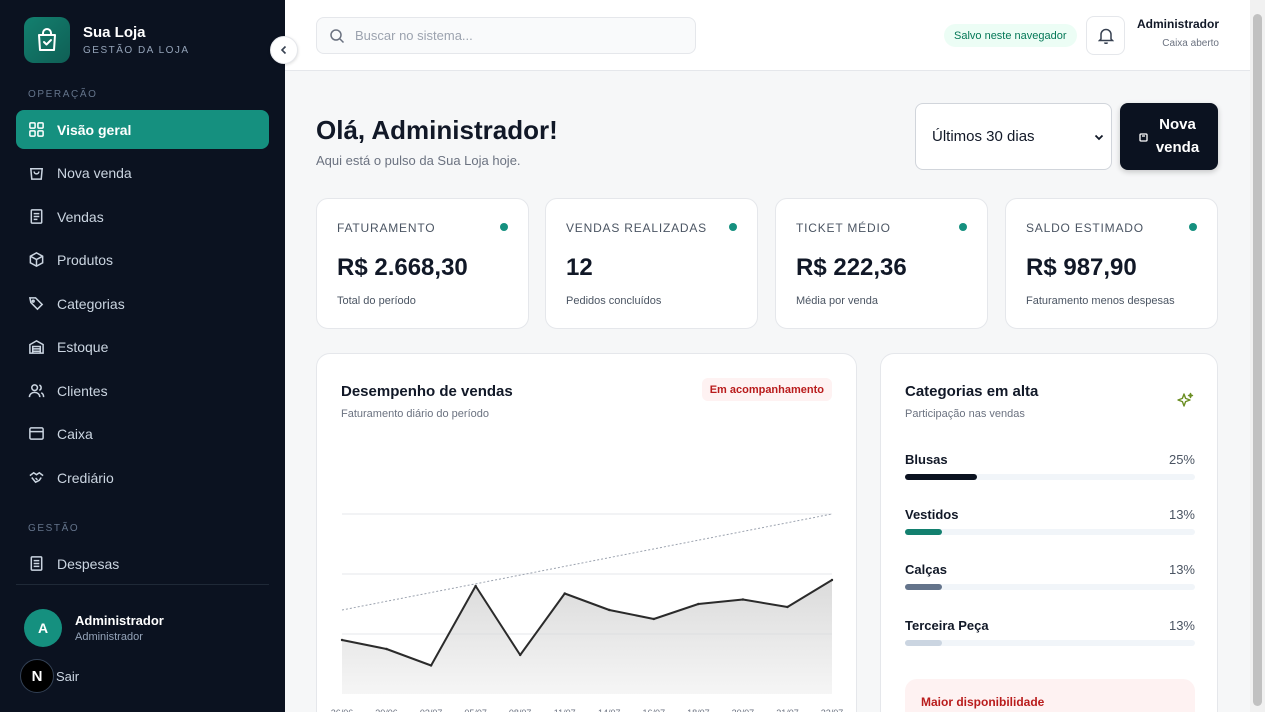 The height and width of the screenshot is (712, 1265). Describe the element at coordinates (926, 569) in the screenshot. I see `category-name: Calças` at that location.